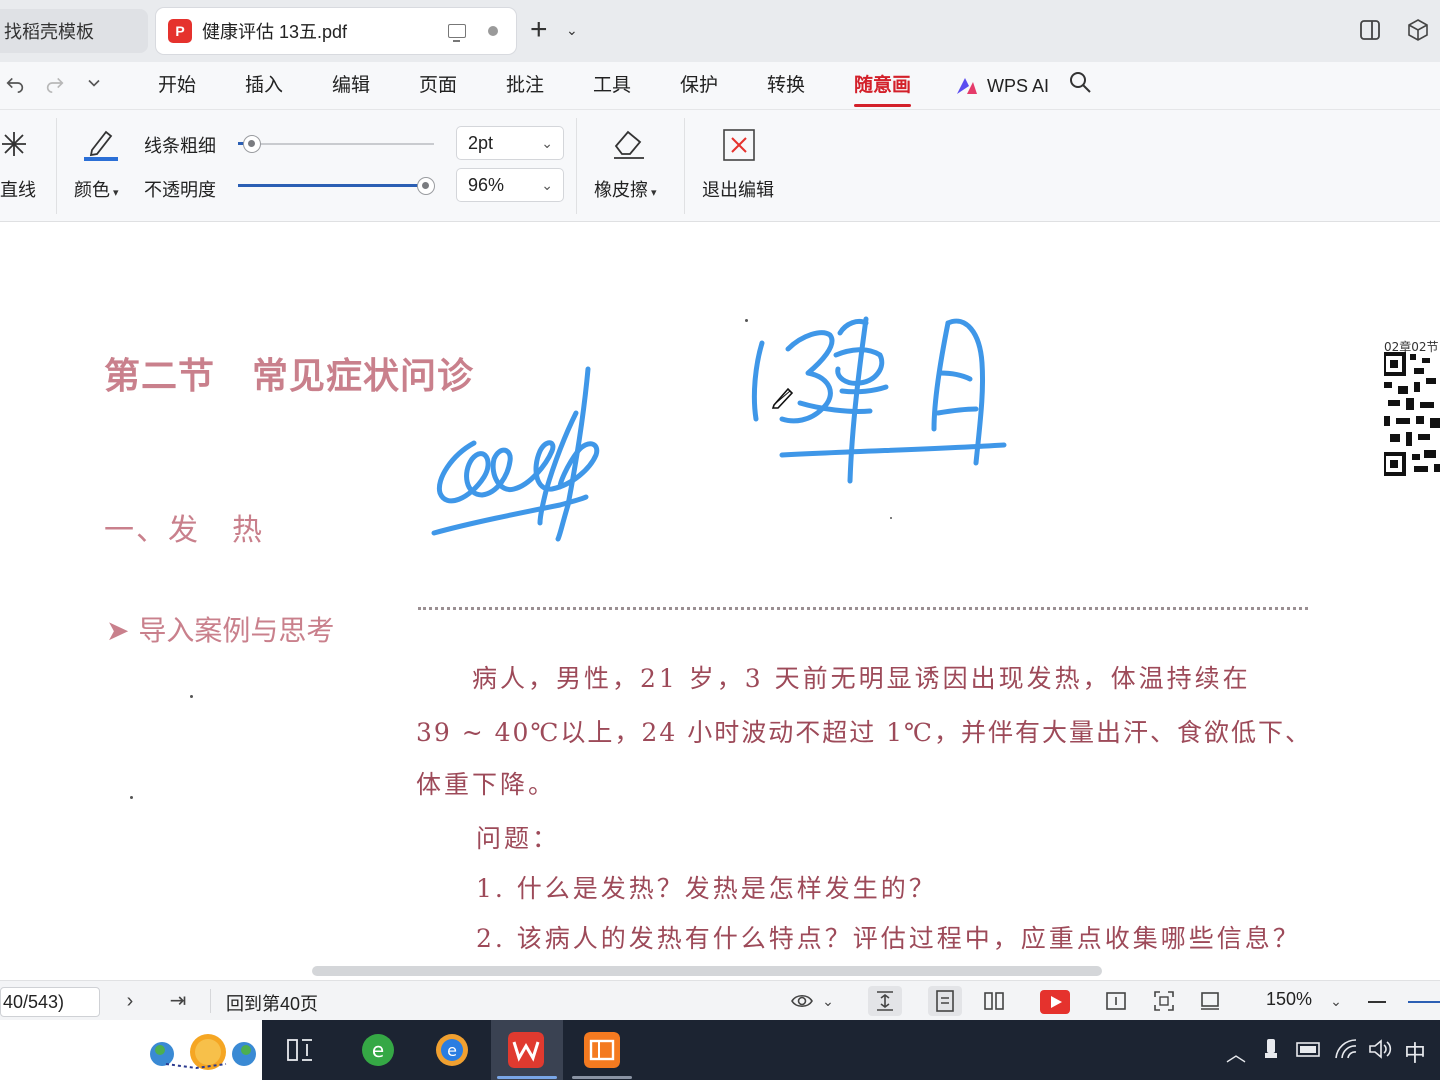 The width and height of the screenshot is (1440, 1080). What do you see at coordinates (602, 1077) in the screenshot?
I see `taskbar-open-indicator` at bounding box center [602, 1077].